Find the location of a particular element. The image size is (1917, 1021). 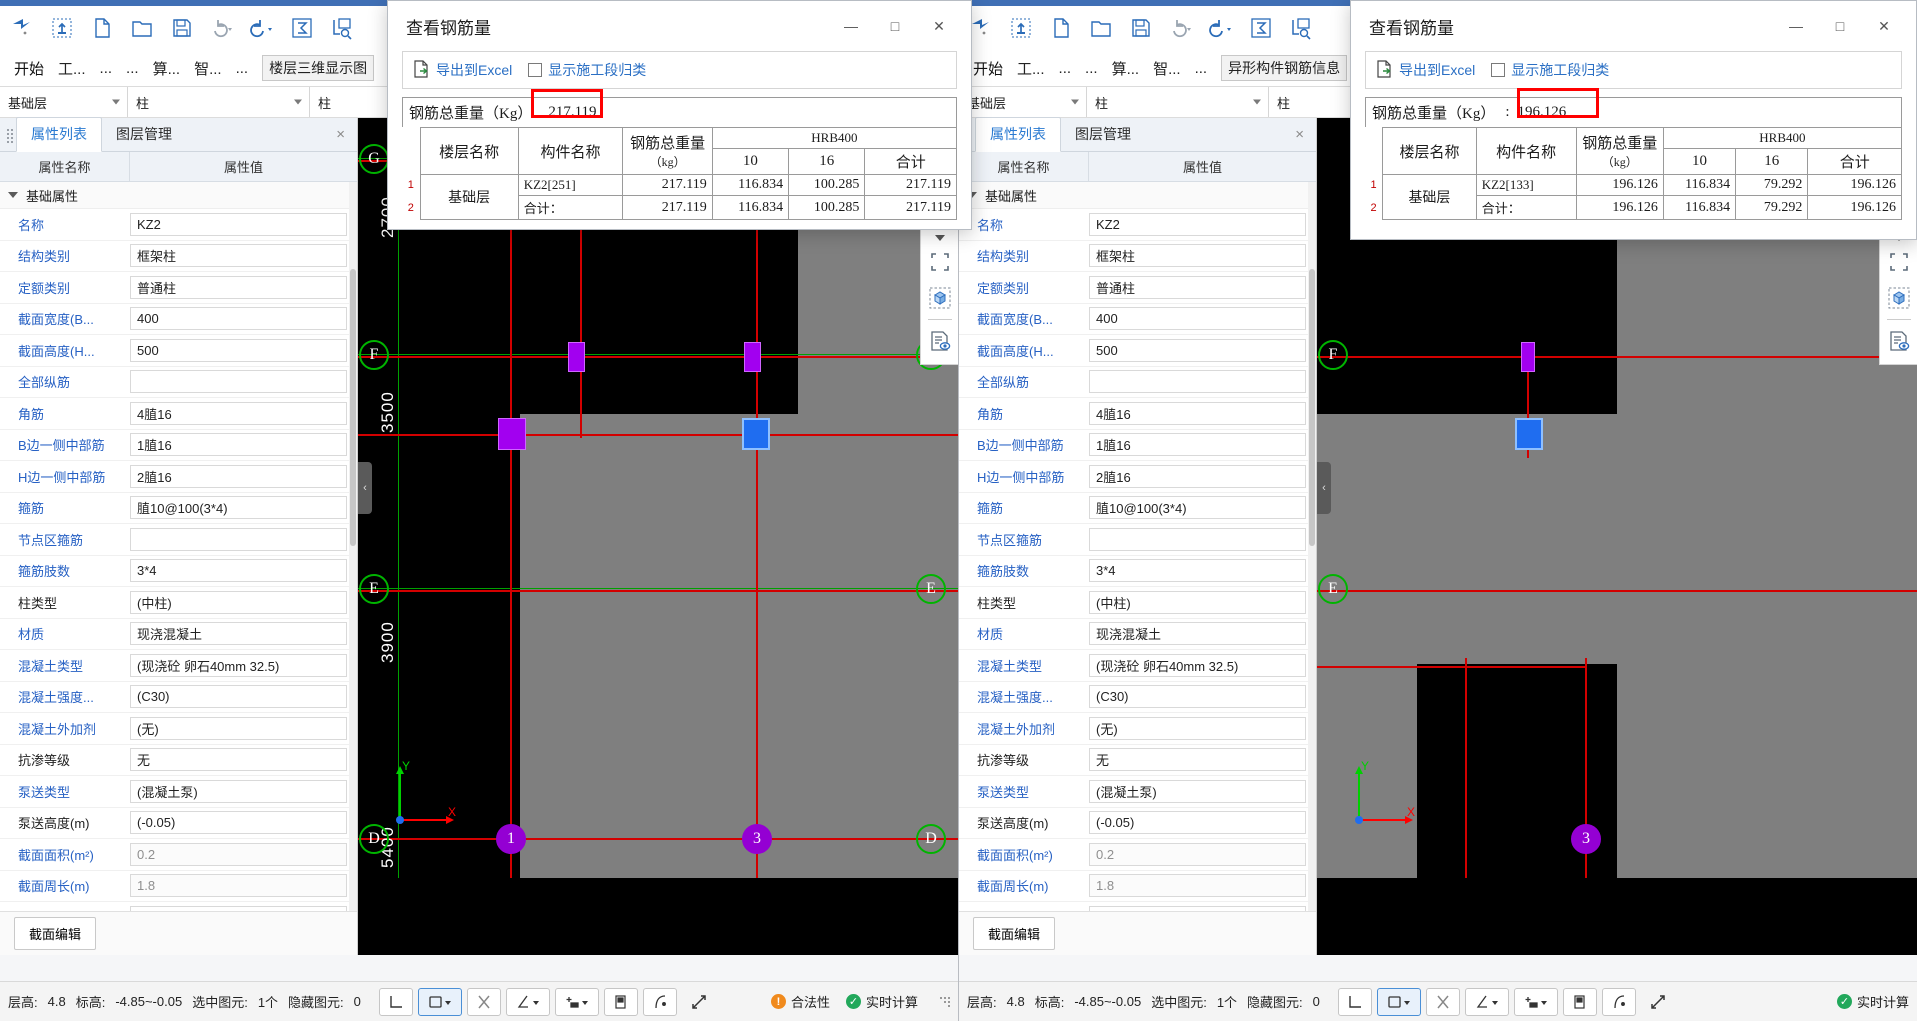

angle-snap-icon is located at coordinates (1486, 1001).